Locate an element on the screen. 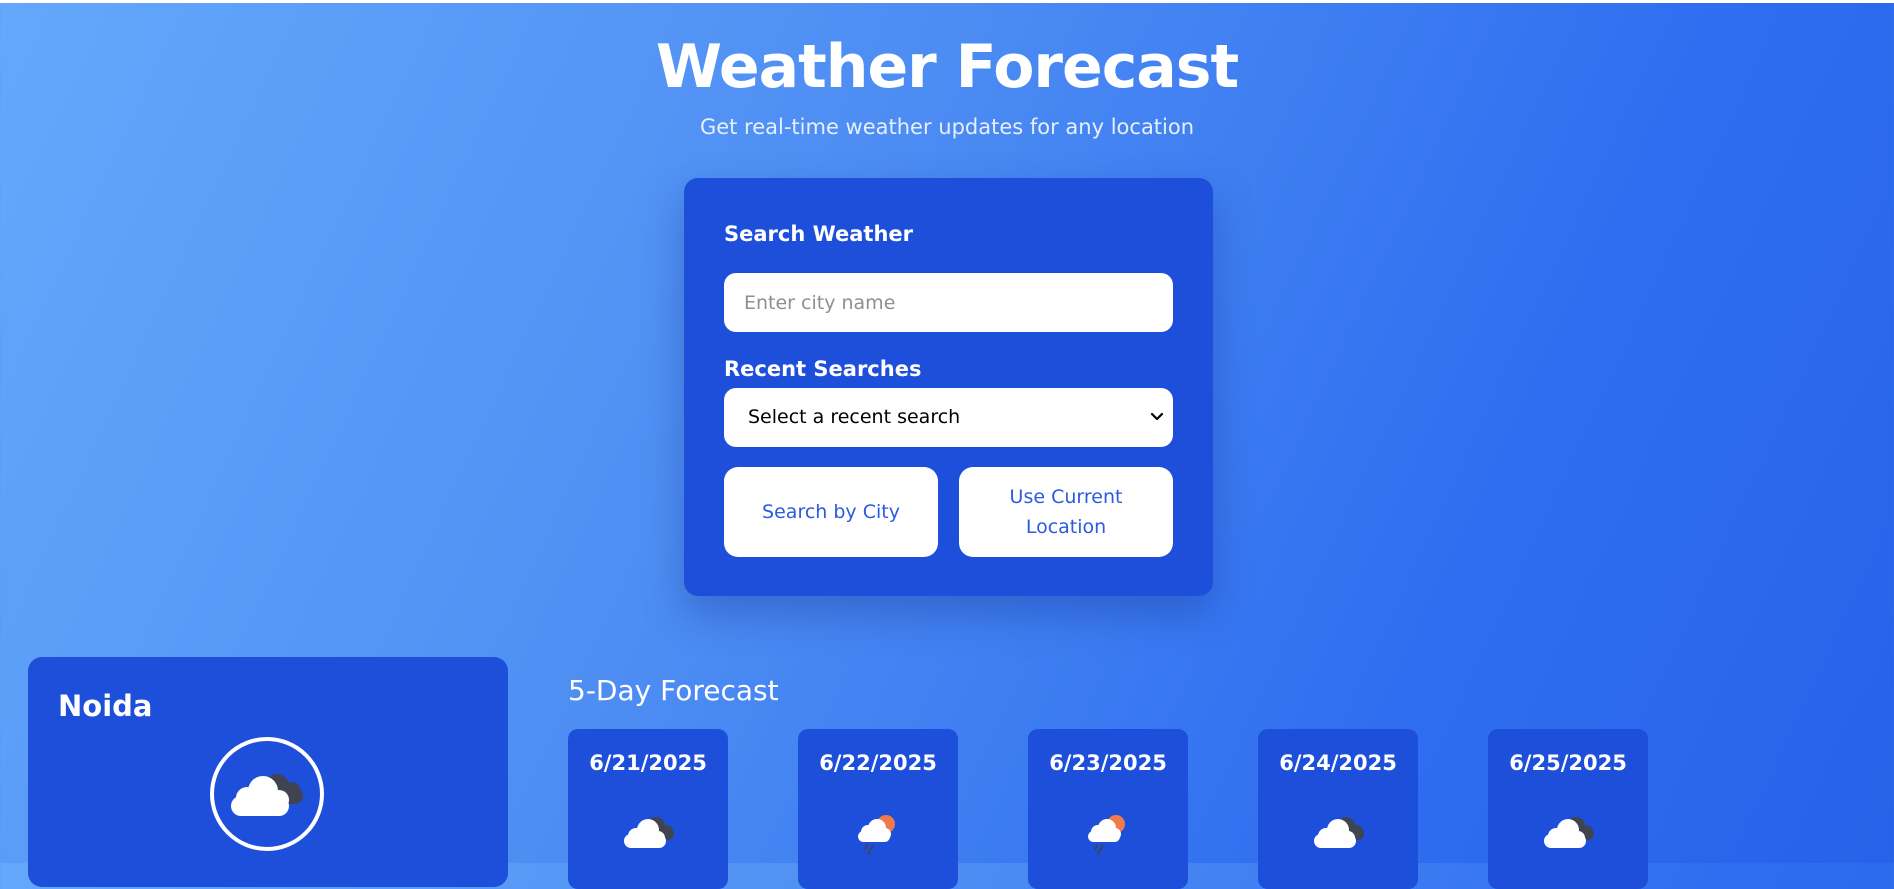  forecast-date: 6/24/2025 is located at coordinates (1338, 763).